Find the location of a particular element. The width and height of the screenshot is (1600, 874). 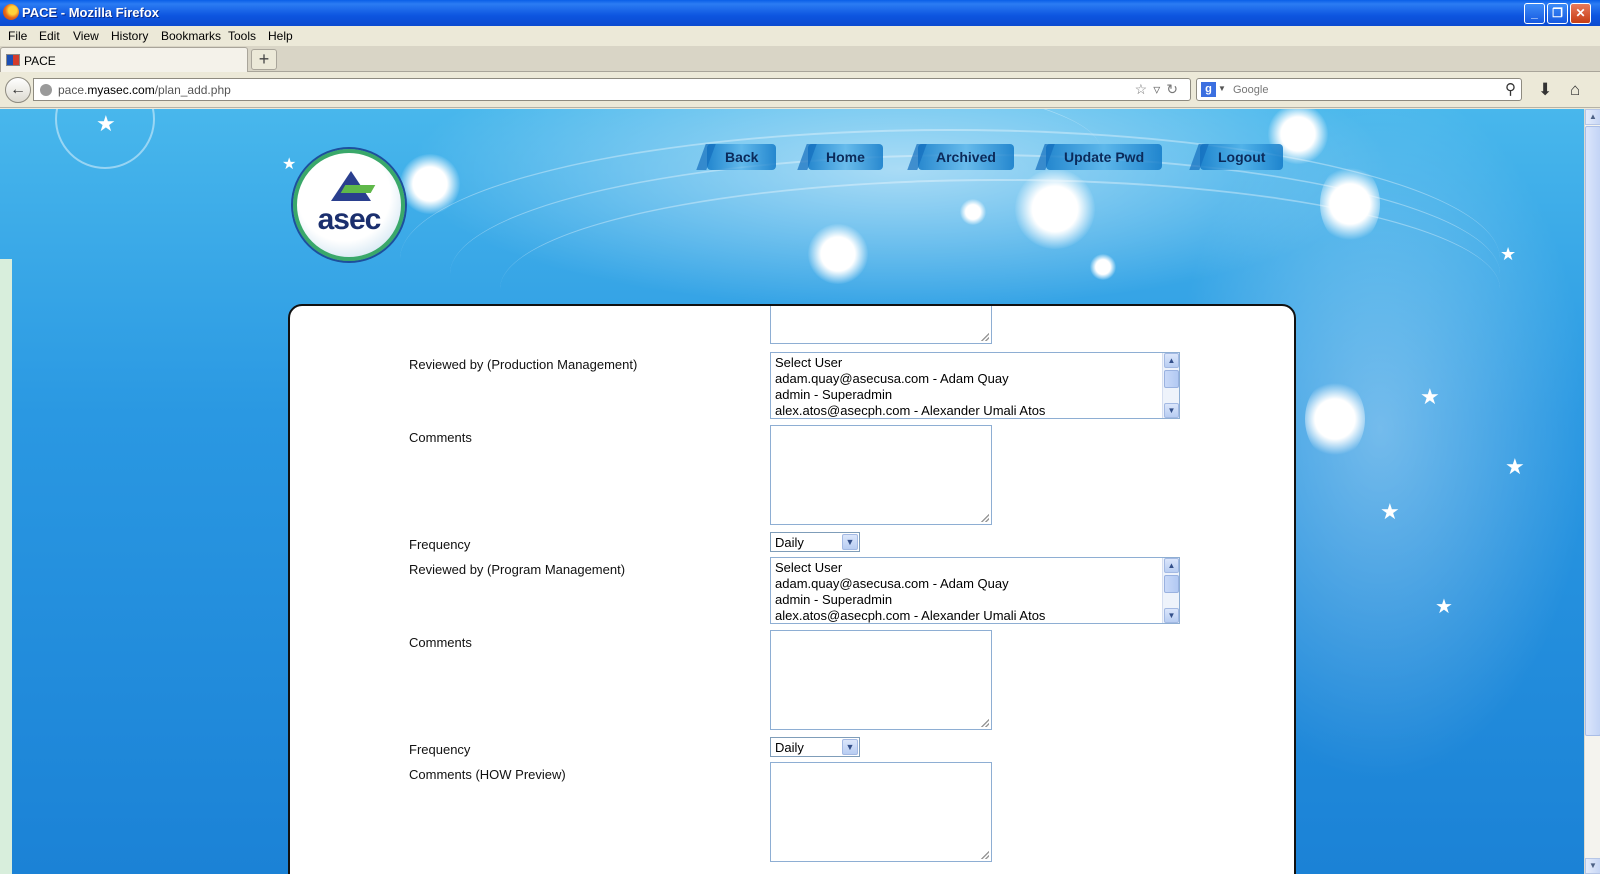

nav-home-button: Home is located at coordinates (845, 157).